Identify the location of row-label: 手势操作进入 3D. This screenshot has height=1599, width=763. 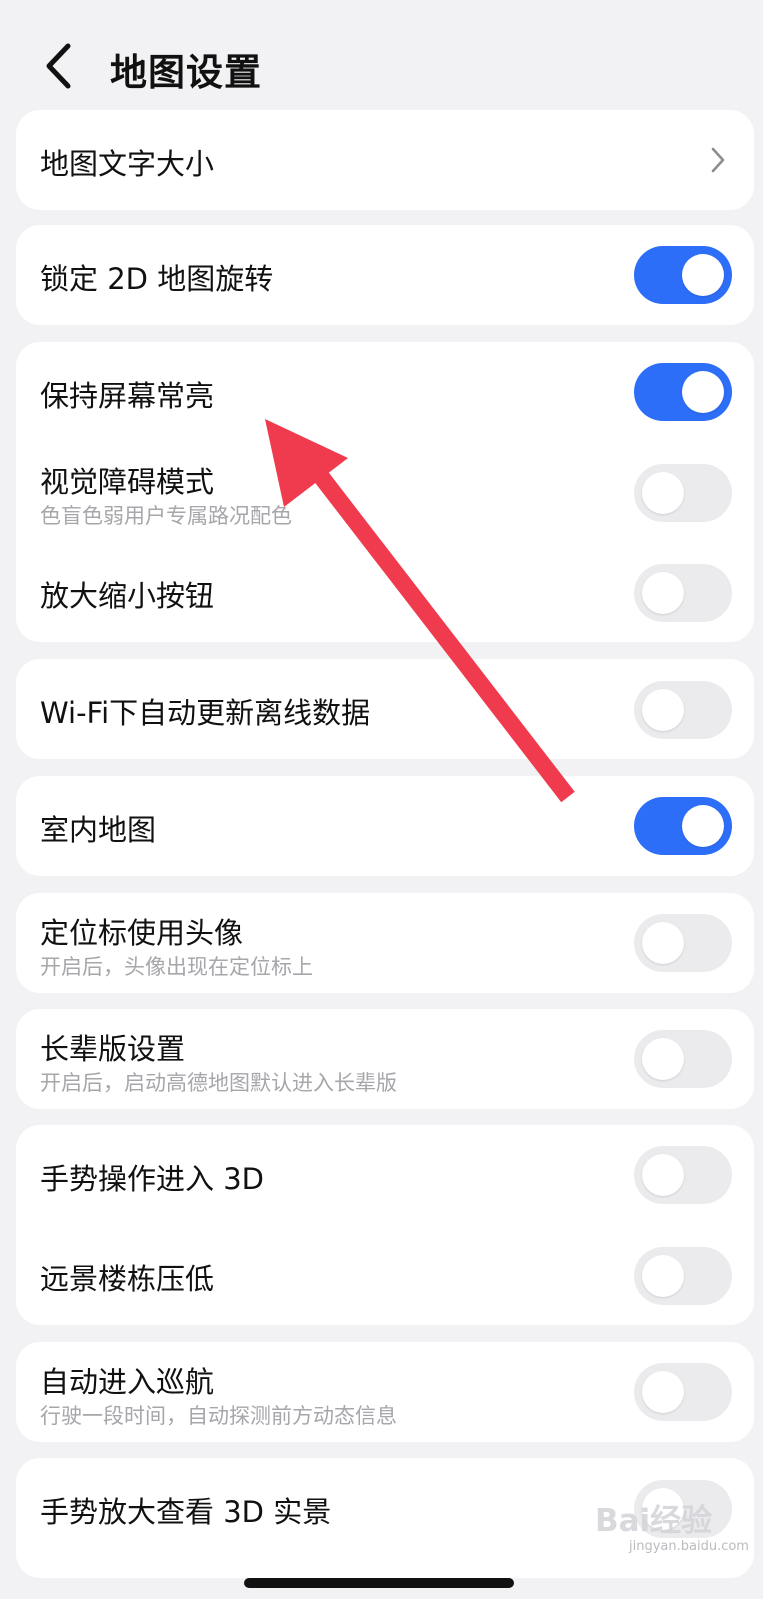
(152, 1179).